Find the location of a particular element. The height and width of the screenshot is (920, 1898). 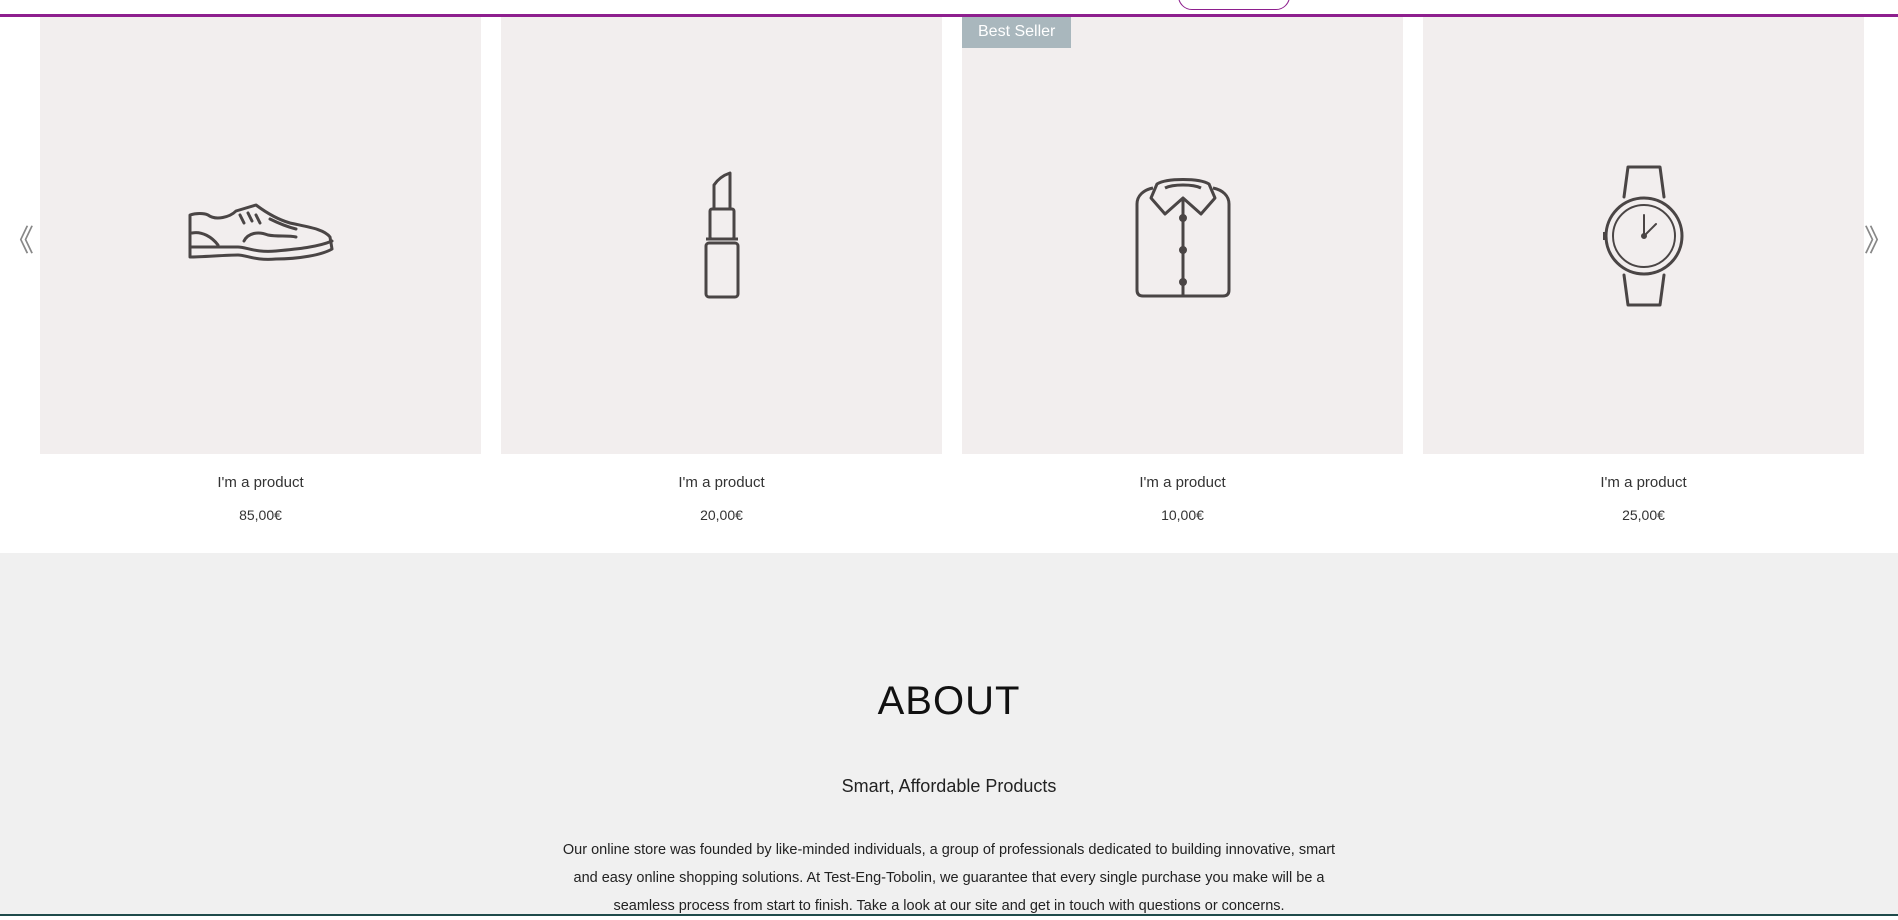

header-button is located at coordinates (1234, 5).